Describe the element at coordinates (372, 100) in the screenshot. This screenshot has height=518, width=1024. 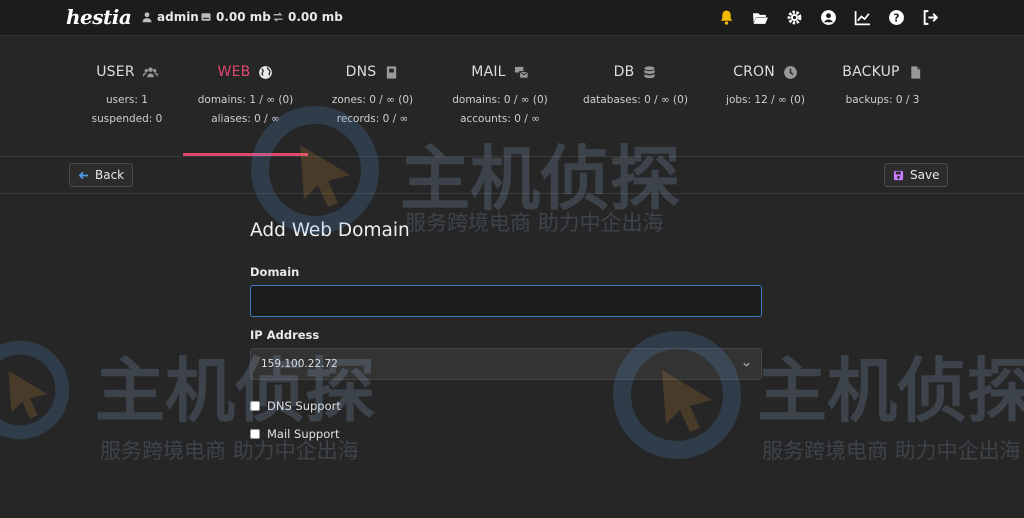
I see `tab-dns-stat-1: zones: 0 / ∞ (0)` at that location.